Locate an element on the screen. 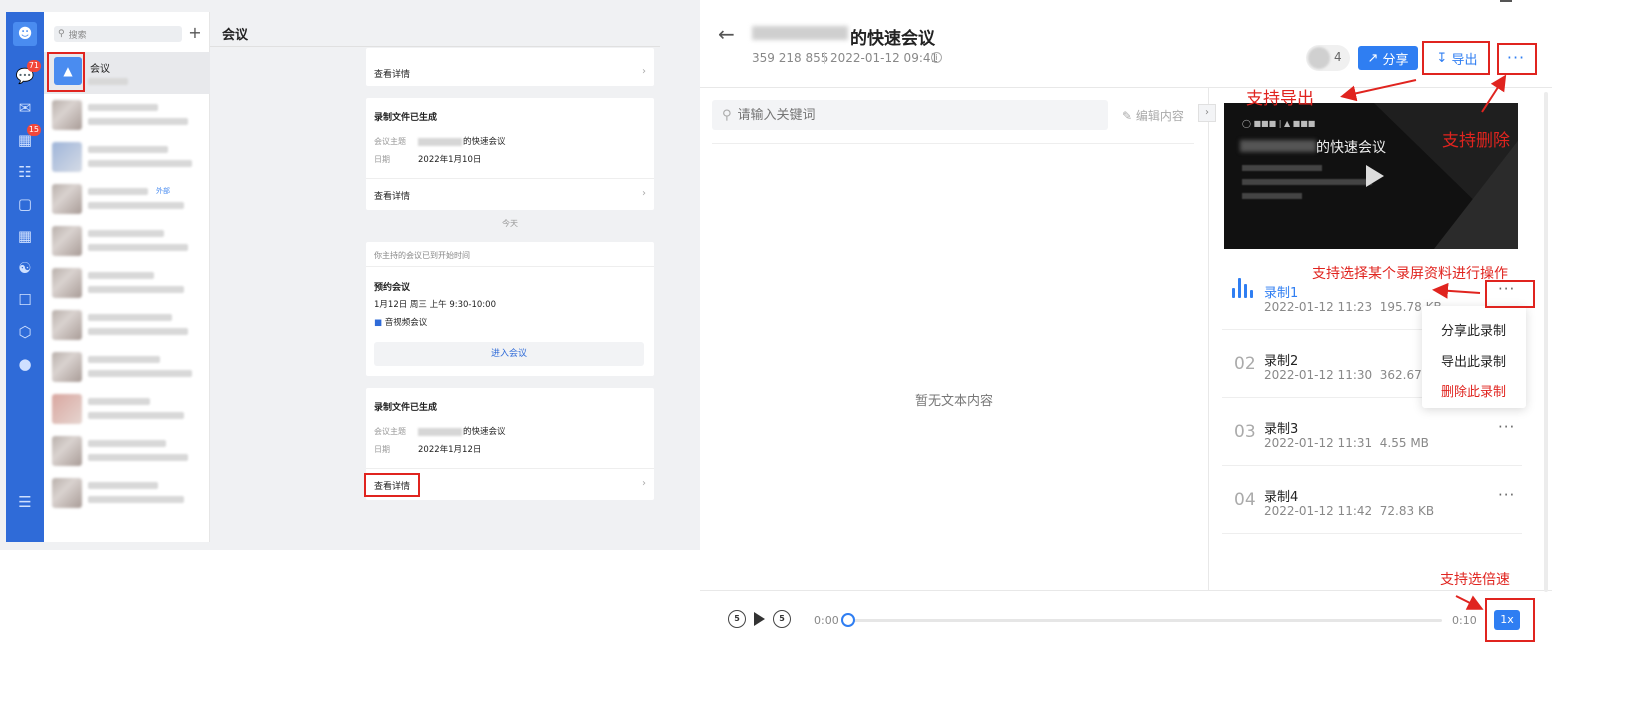  arrow-to-recording-more is located at coordinates (1456, 290).